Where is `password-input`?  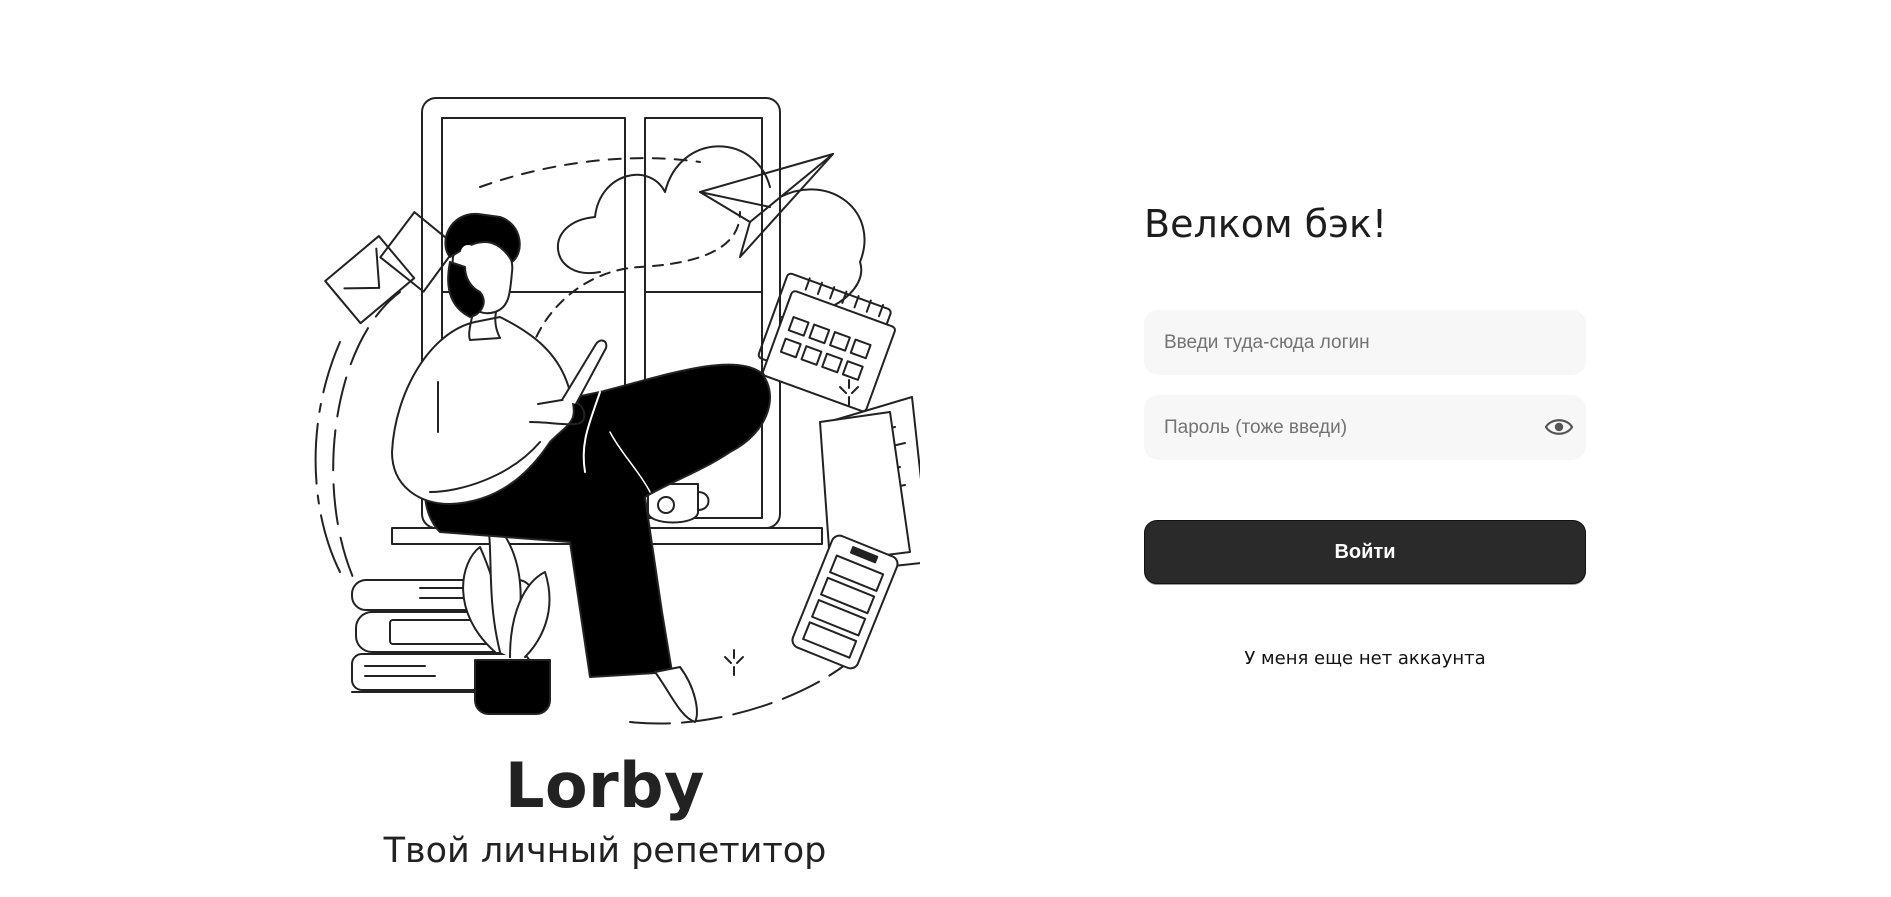
password-input is located at coordinates (1365, 427).